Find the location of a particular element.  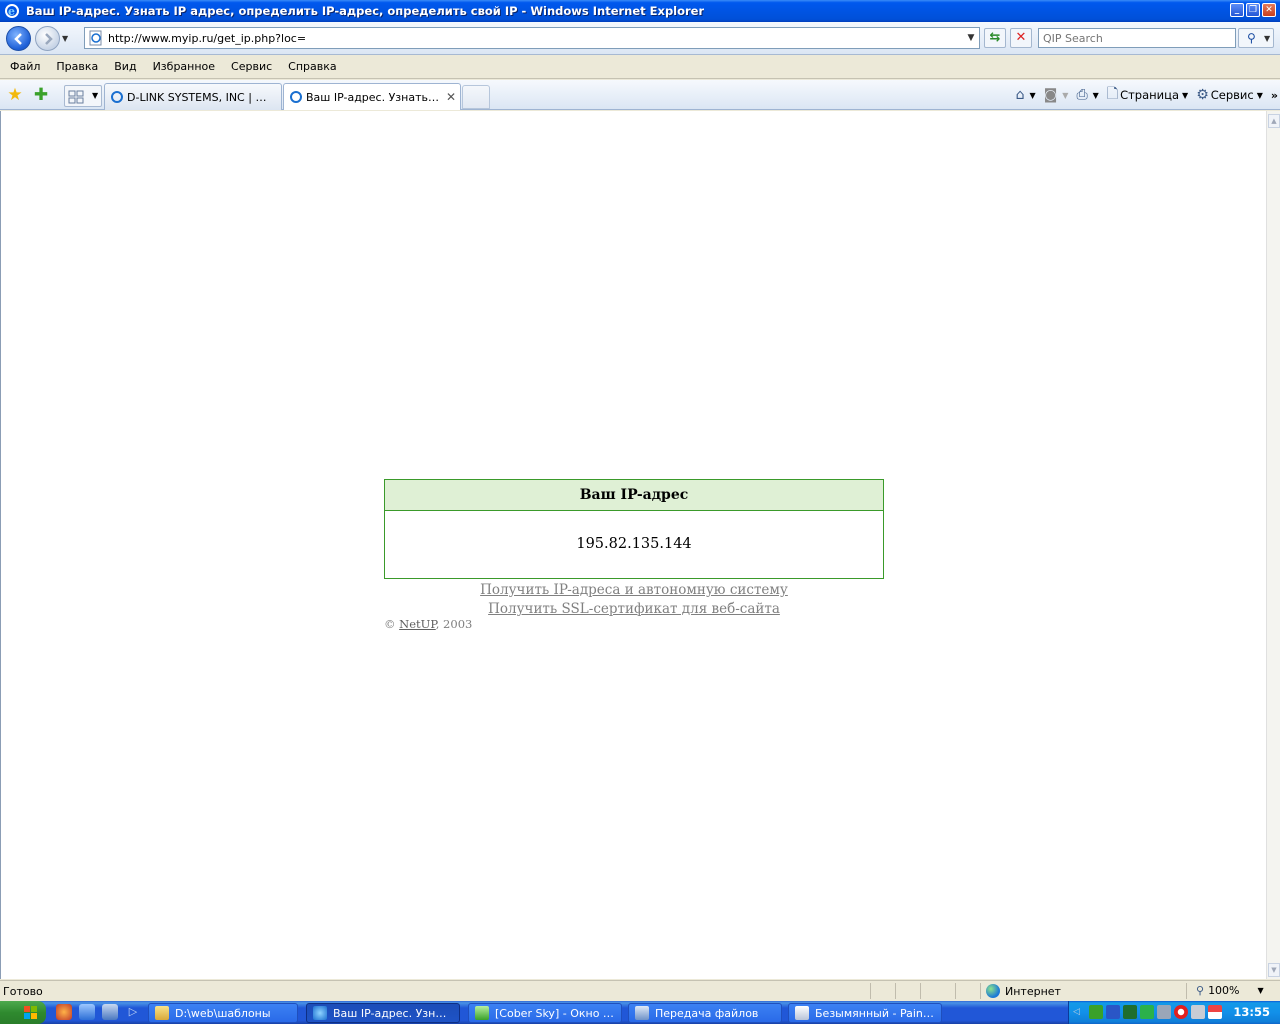

back-arrow-icon is located at coordinates (18, 39).